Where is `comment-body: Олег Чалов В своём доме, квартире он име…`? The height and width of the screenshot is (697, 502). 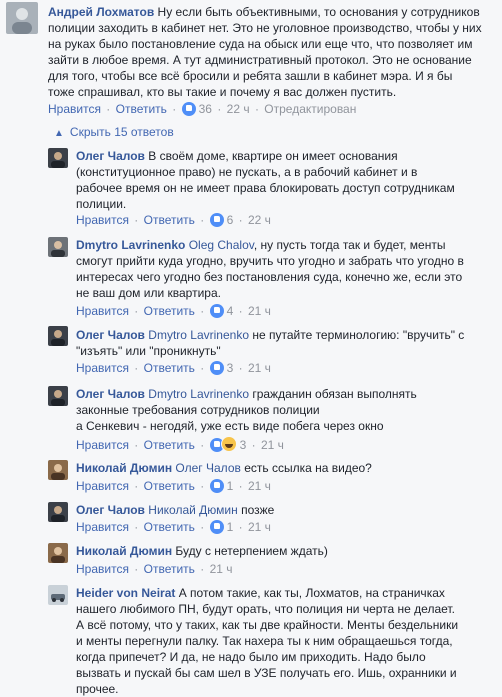 comment-body: Олег Чалов В своём доме, квартире он име… is located at coordinates (286, 180).